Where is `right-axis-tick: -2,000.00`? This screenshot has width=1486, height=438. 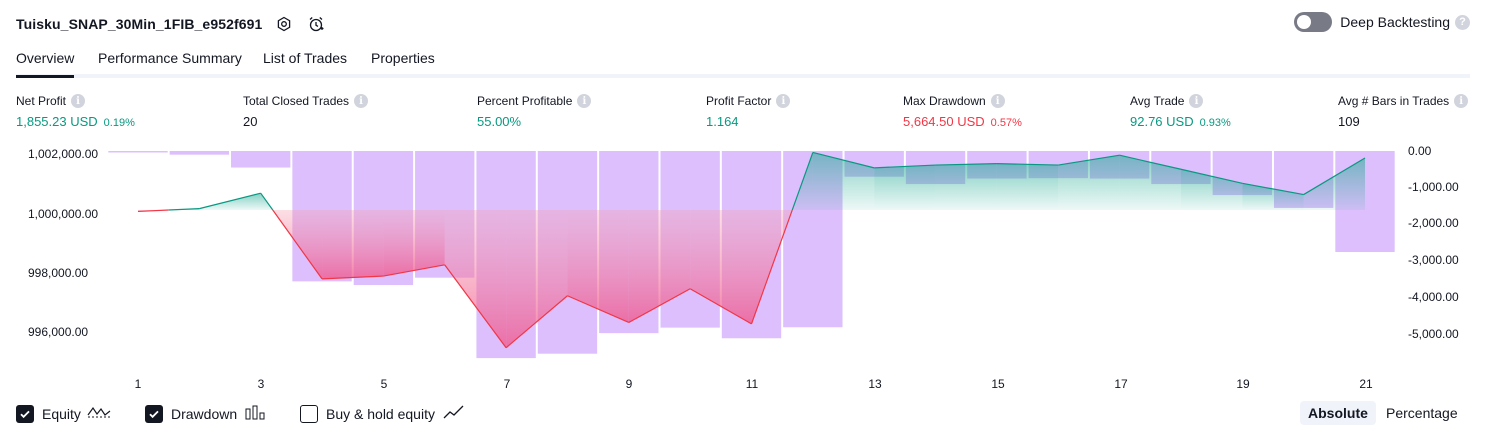
right-axis-tick: -2,000.00 is located at coordinates (1433, 223).